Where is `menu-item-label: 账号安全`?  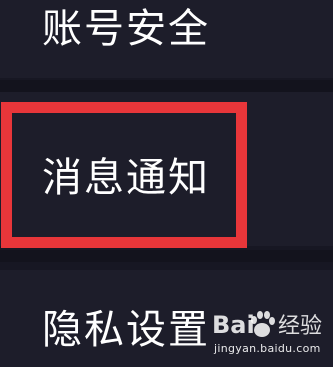
menu-item-label: 账号安全 is located at coordinates (126, 29).